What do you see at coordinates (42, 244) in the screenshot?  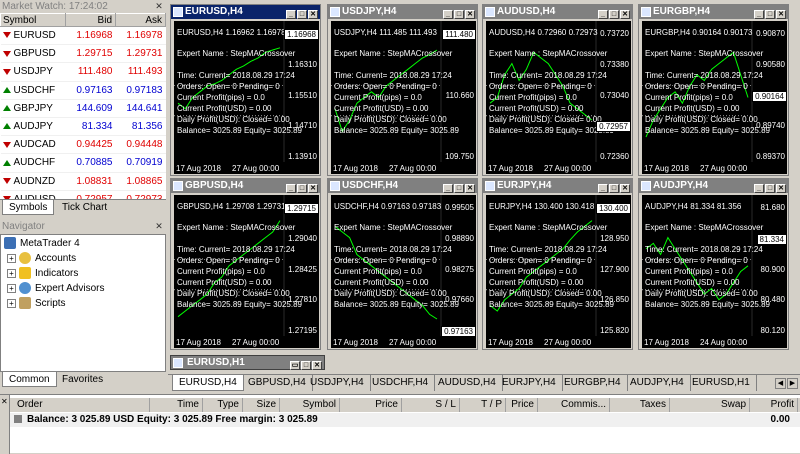 I see `tree-root-metatrader: MetaTrader 4` at bounding box center [42, 244].